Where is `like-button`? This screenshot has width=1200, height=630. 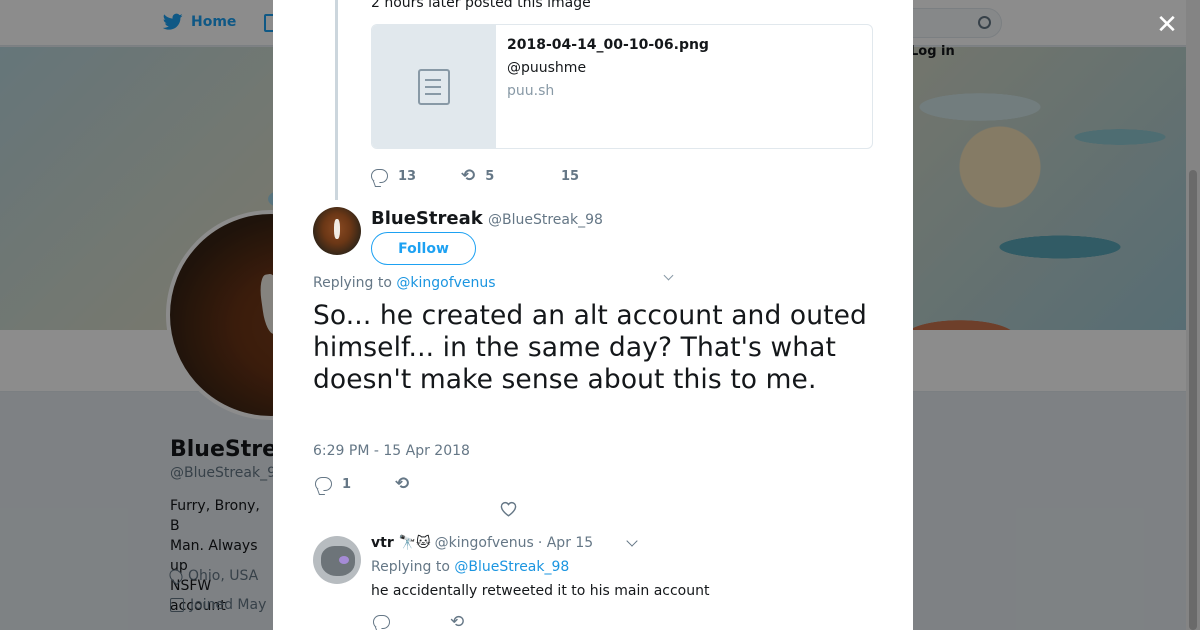 like-button is located at coordinates (508, 511).